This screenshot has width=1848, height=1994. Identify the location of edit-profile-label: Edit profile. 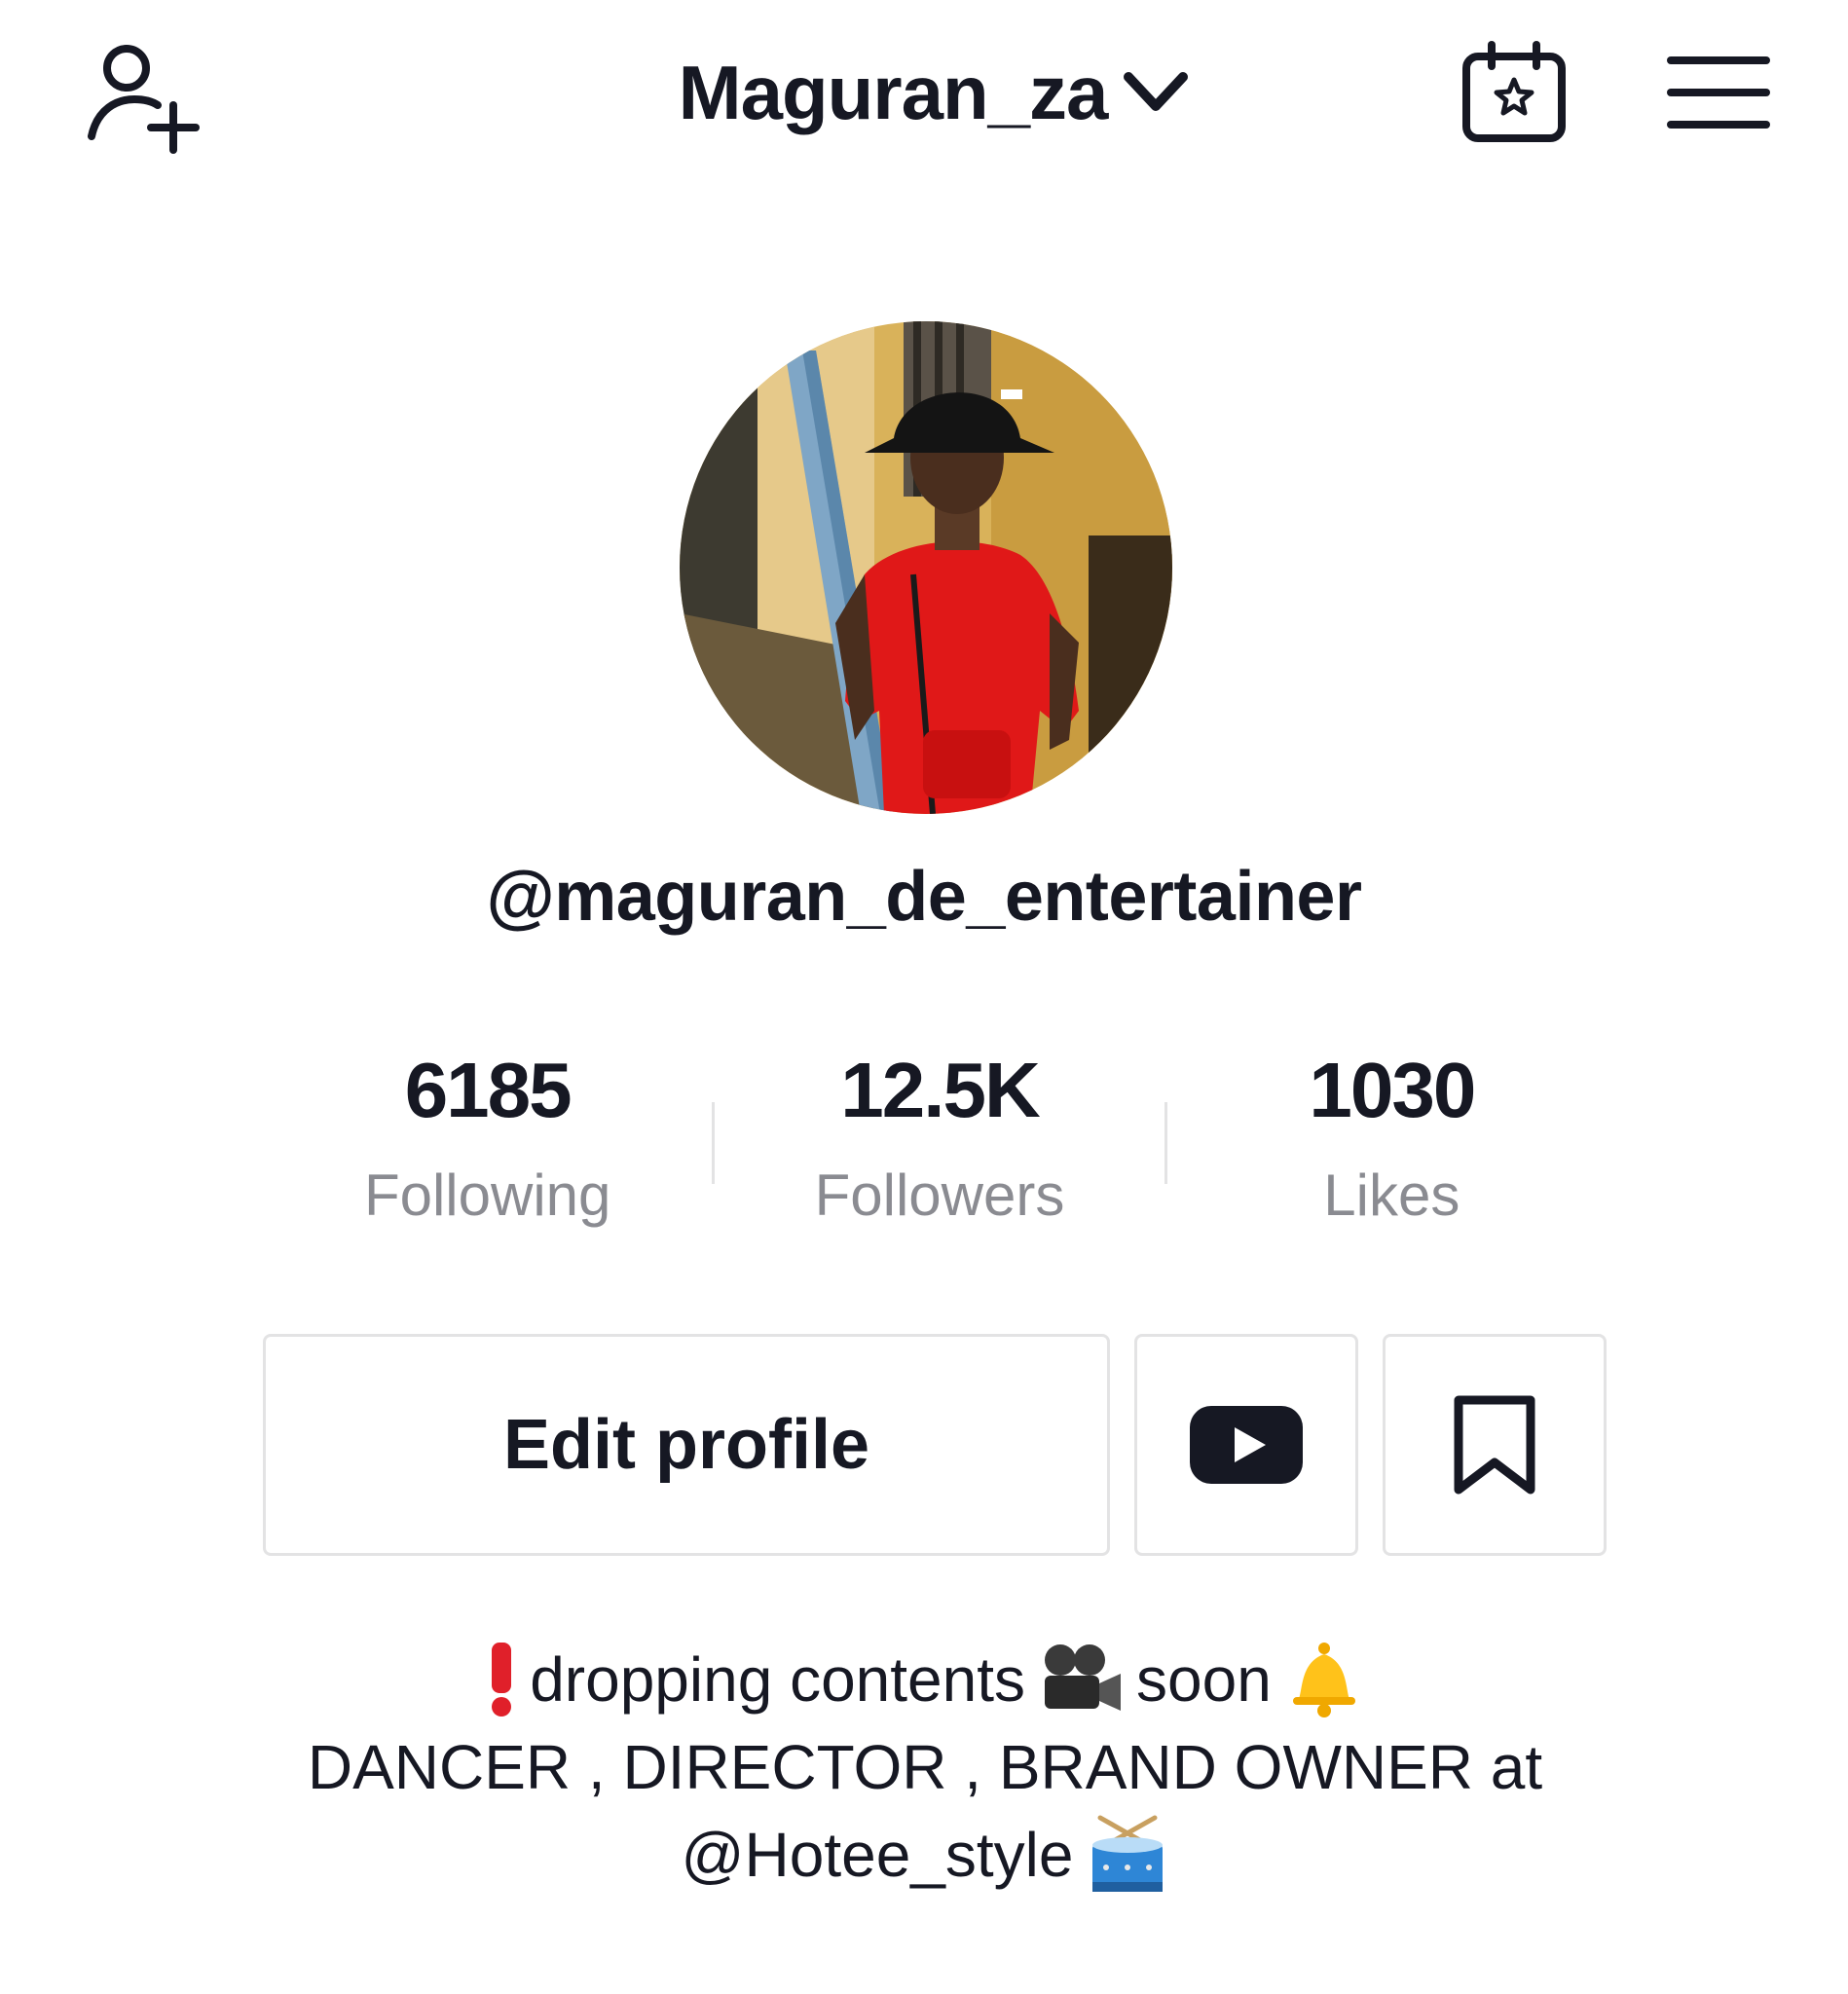
(686, 1445).